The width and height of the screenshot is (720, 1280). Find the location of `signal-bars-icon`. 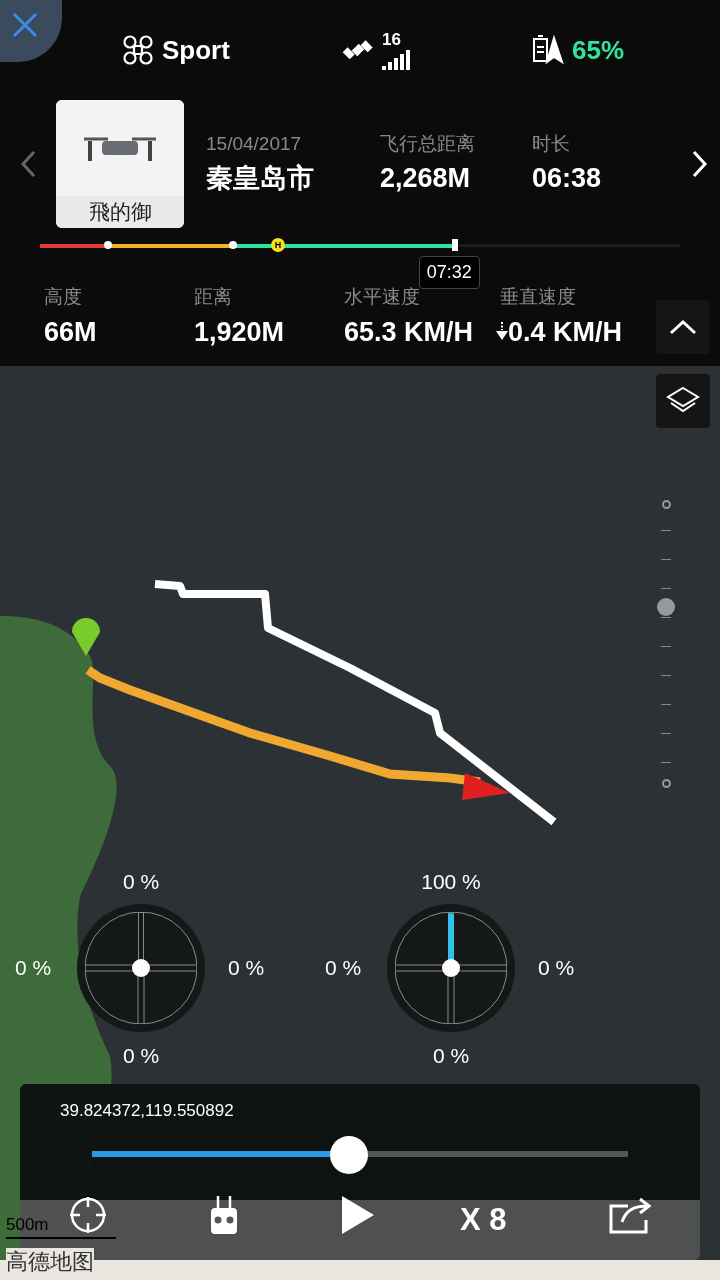

signal-bars-icon is located at coordinates (397, 60).